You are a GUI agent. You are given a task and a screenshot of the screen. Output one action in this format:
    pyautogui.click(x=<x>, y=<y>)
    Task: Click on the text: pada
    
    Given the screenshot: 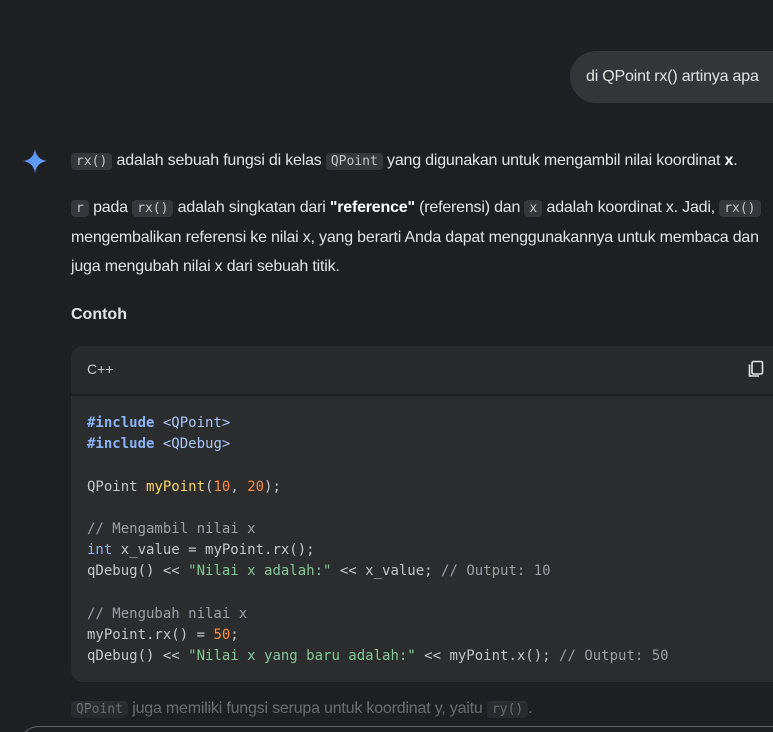 What is the action you would take?
    pyautogui.click(x=110, y=207)
    